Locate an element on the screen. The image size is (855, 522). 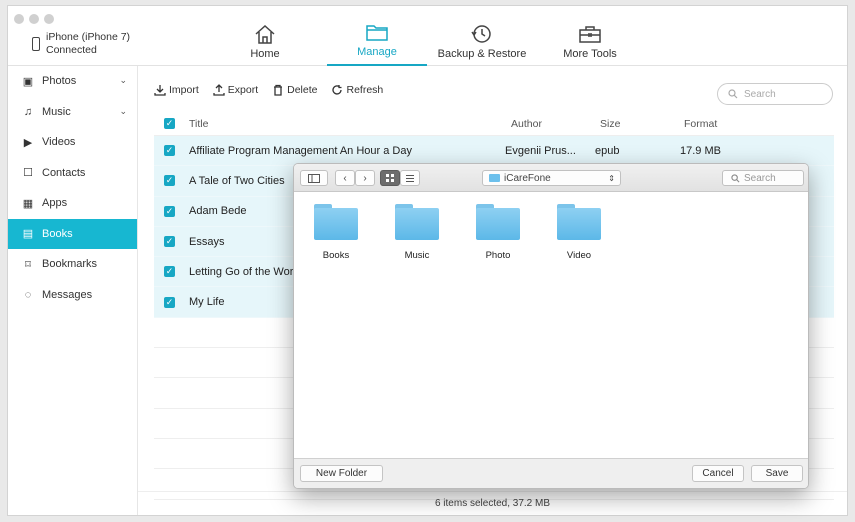
new-folder-button: New Folder is located at coordinates (341, 473).